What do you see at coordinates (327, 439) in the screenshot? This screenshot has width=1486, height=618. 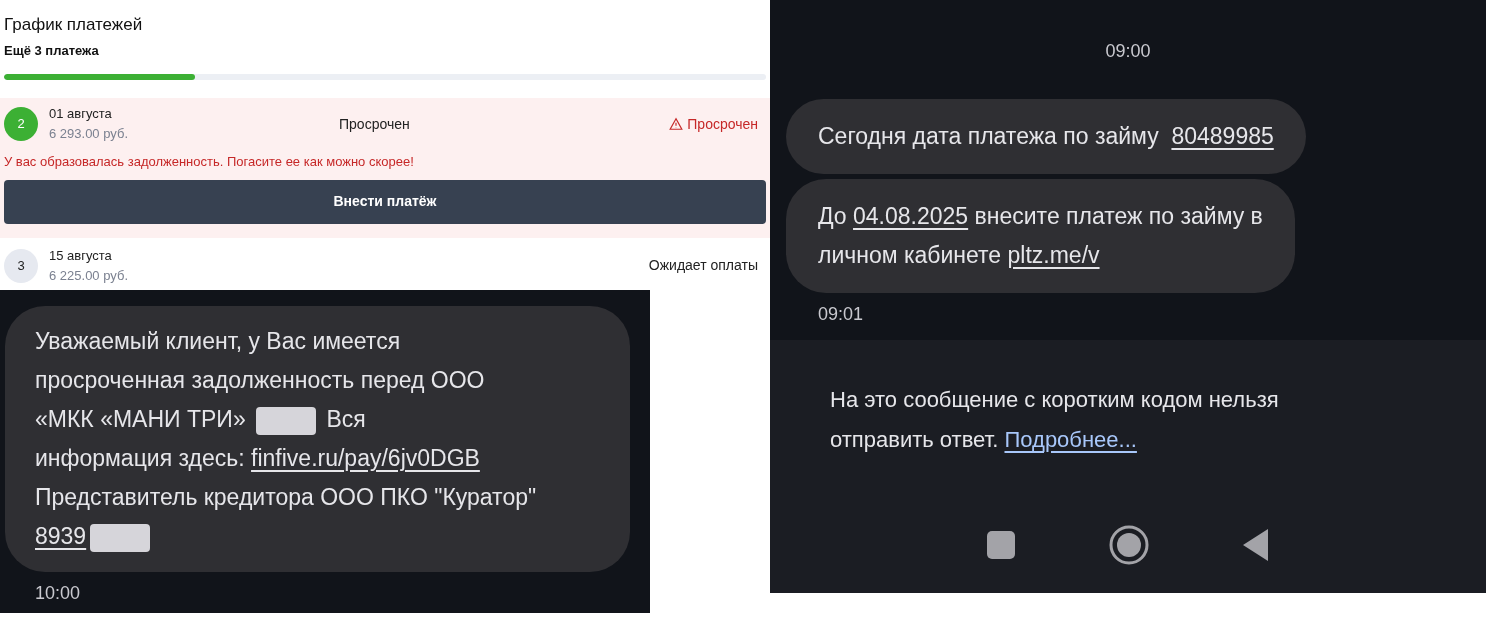 I see `message-text: Уважаемый клиент, у Вас имеется просроченная задолженность перед ООО «МКК «МАНИ ТРИ» Вся информация здесь: finfive.ru/pay/6jv0DGB Представитель кредитора ООО ПКО "Куратор" 8939` at bounding box center [327, 439].